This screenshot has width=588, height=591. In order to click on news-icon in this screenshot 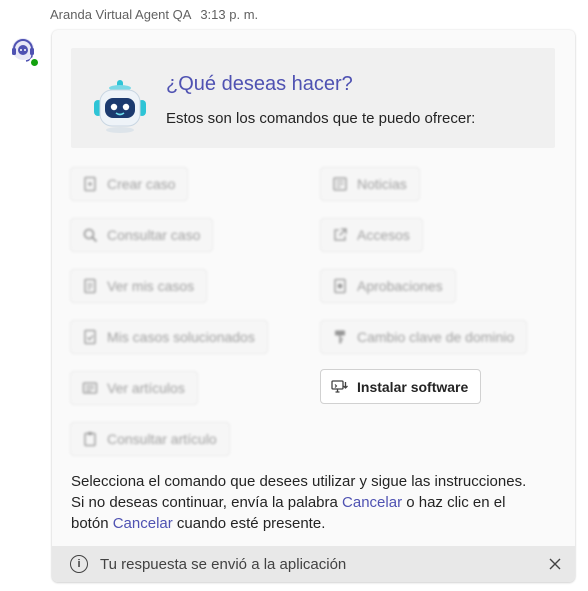, I will do `click(340, 184)`.